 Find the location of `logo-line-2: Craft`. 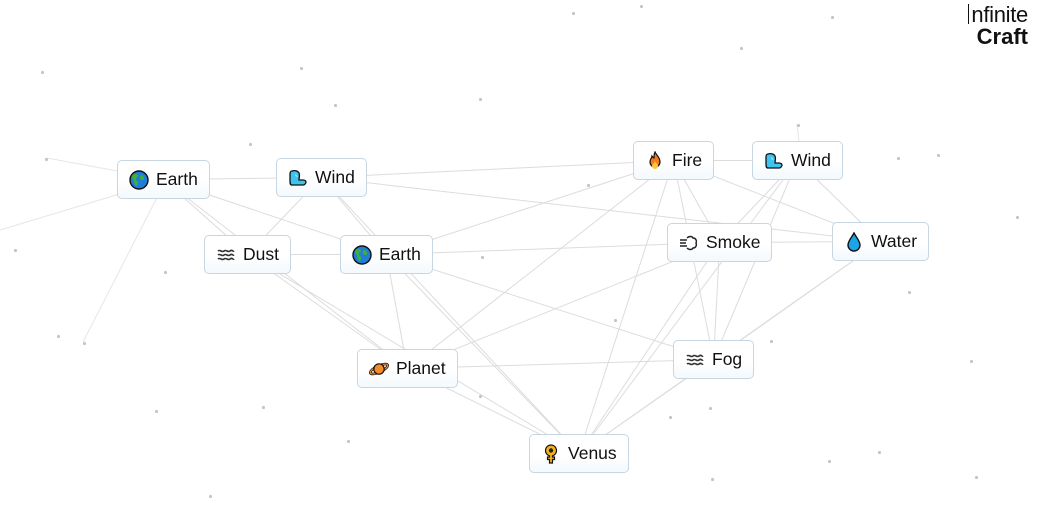

logo-line-2: Craft is located at coordinates (1002, 36).